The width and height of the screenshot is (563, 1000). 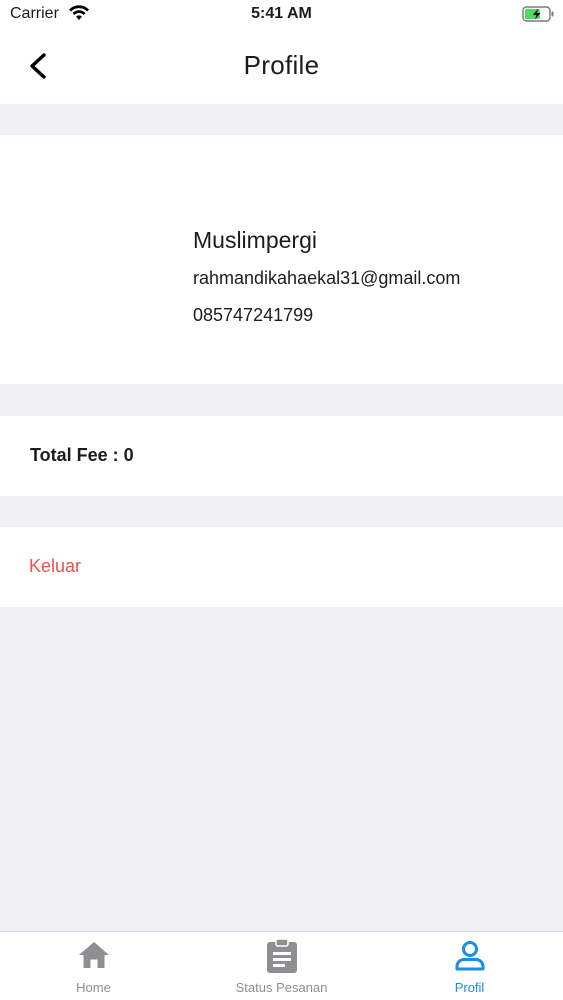 I want to click on tab-status-pesanan: Status Pesanan, so click(x=281, y=966).